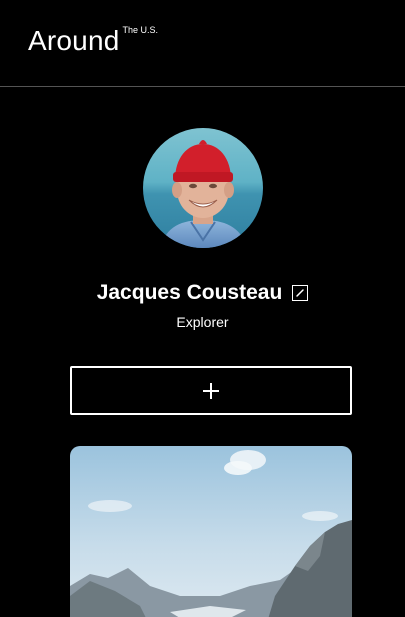 This screenshot has width=405, height=617. Describe the element at coordinates (202, 322) in the screenshot. I see `profile-job: Explorer` at that location.